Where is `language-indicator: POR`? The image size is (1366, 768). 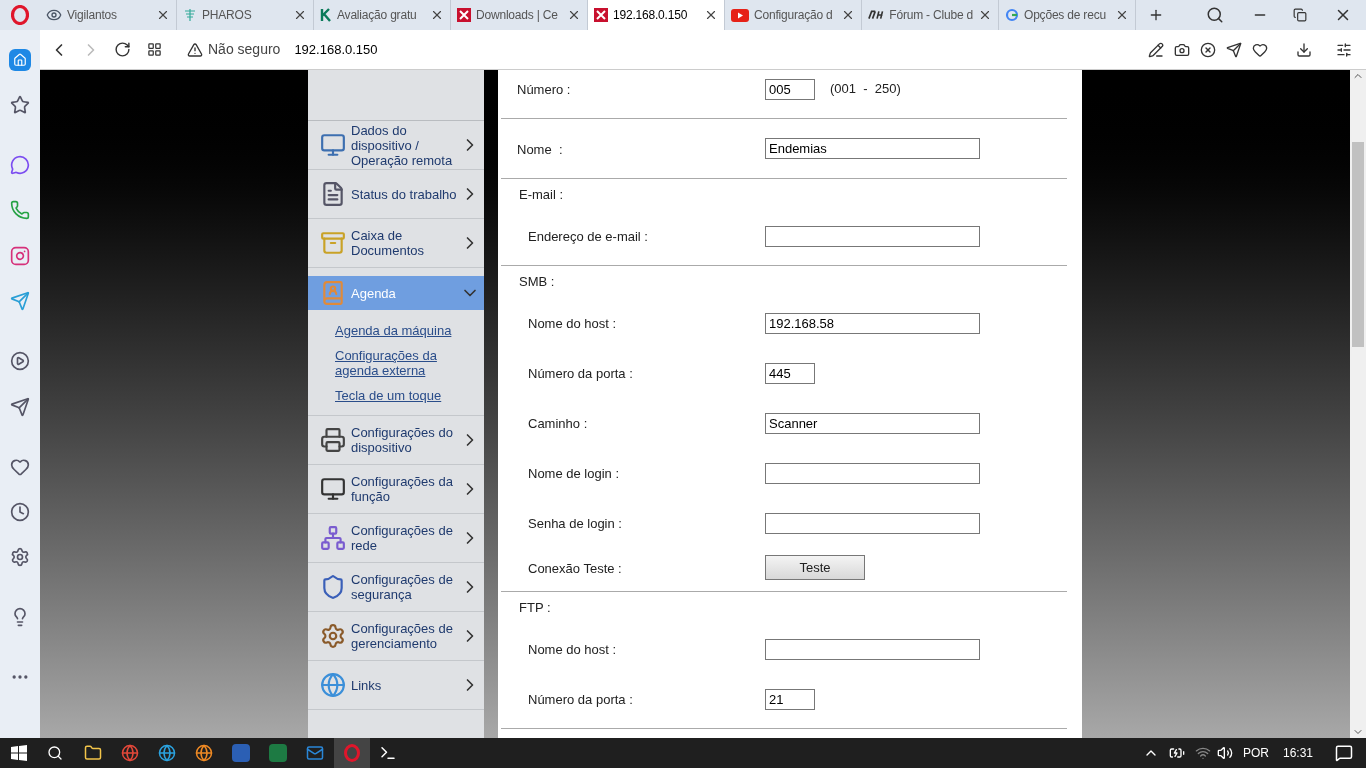
language-indicator: POR is located at coordinates (1255, 753).